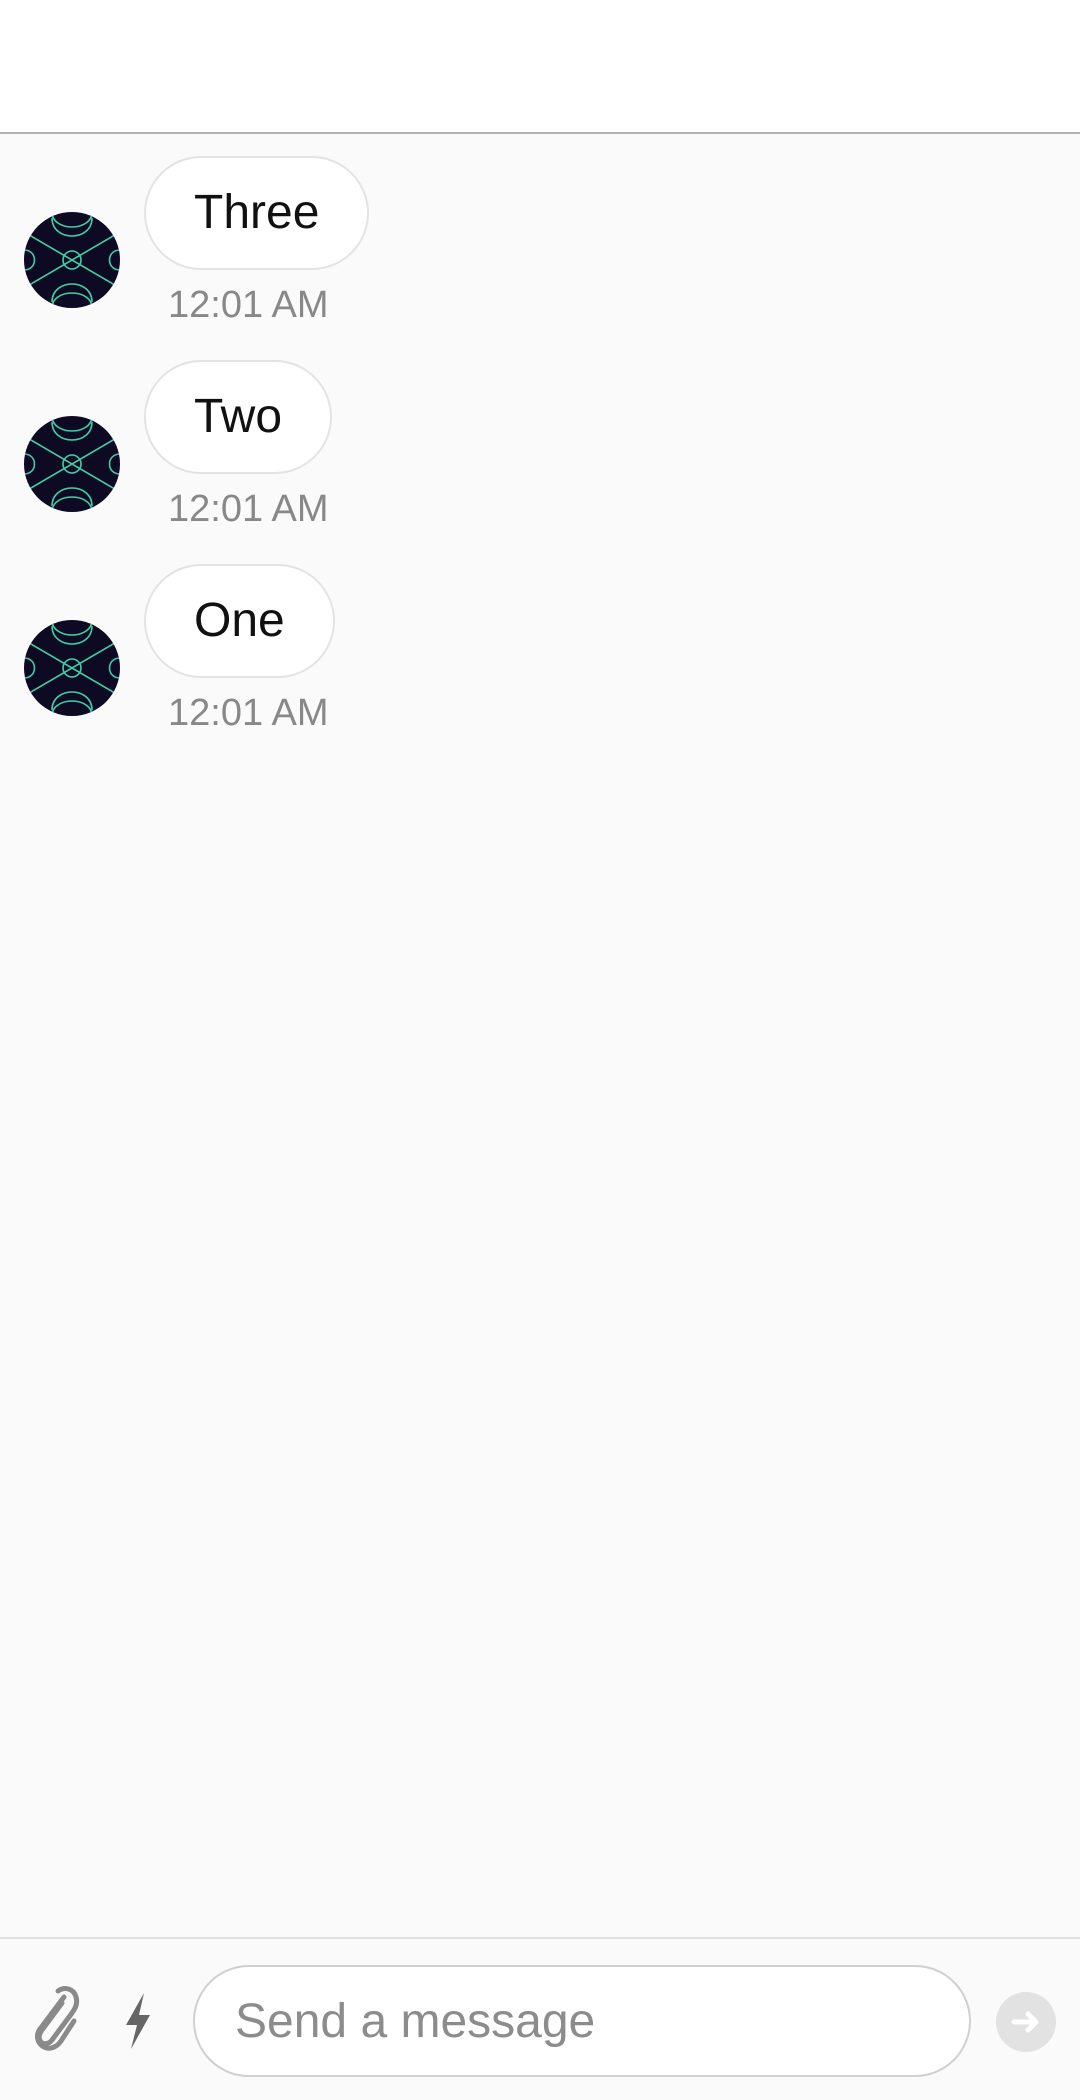  I want to click on message-bubble: One, so click(239, 621).